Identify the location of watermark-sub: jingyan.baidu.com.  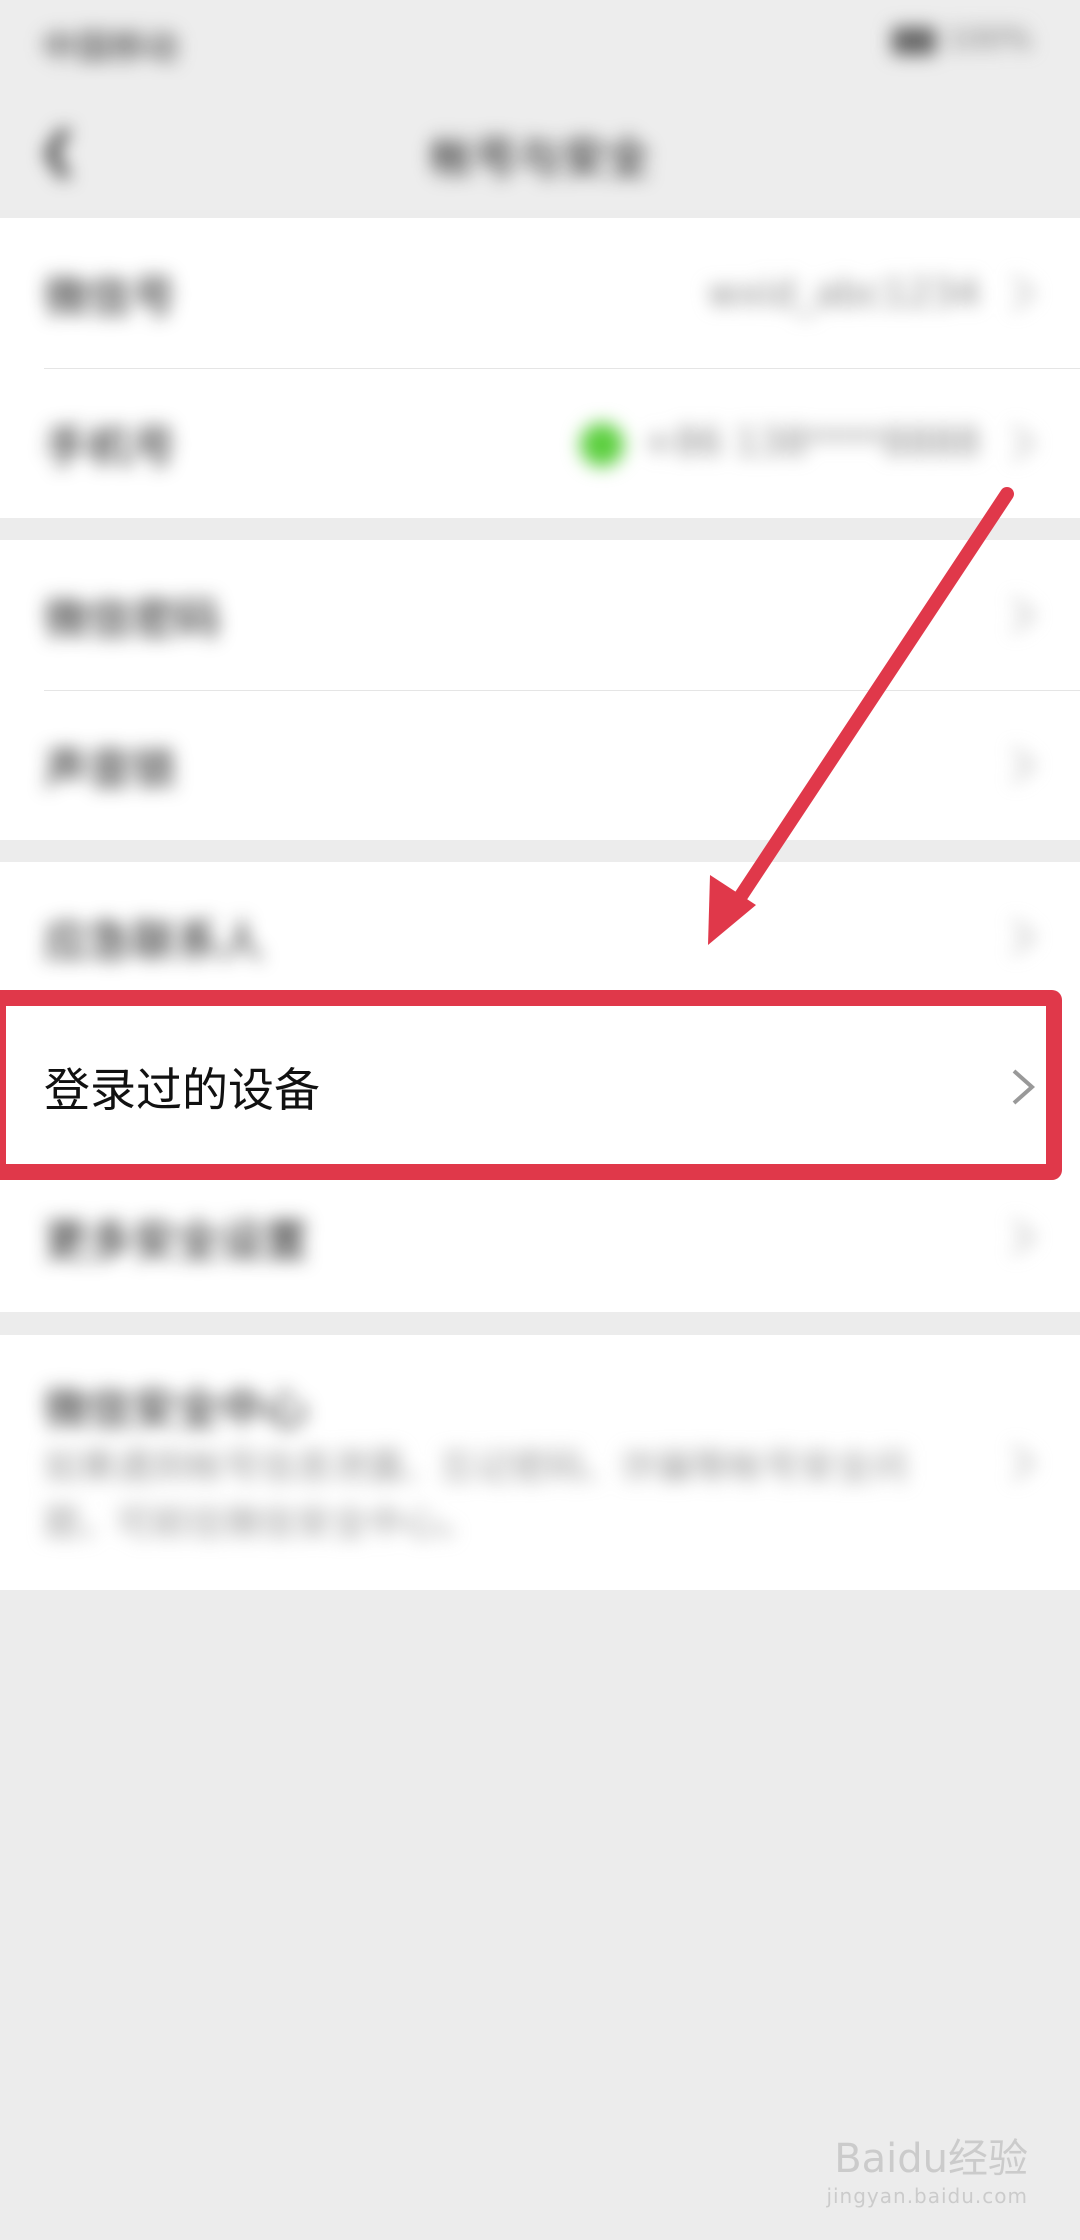
(927, 2196).